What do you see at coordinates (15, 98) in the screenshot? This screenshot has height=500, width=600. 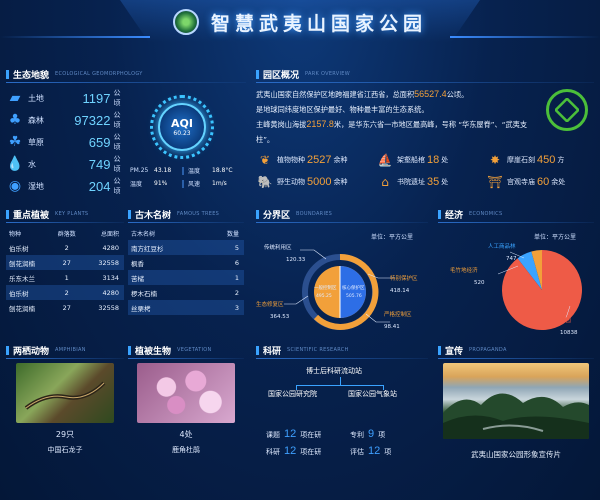 I see `land-icon: ▰` at bounding box center [15, 98].